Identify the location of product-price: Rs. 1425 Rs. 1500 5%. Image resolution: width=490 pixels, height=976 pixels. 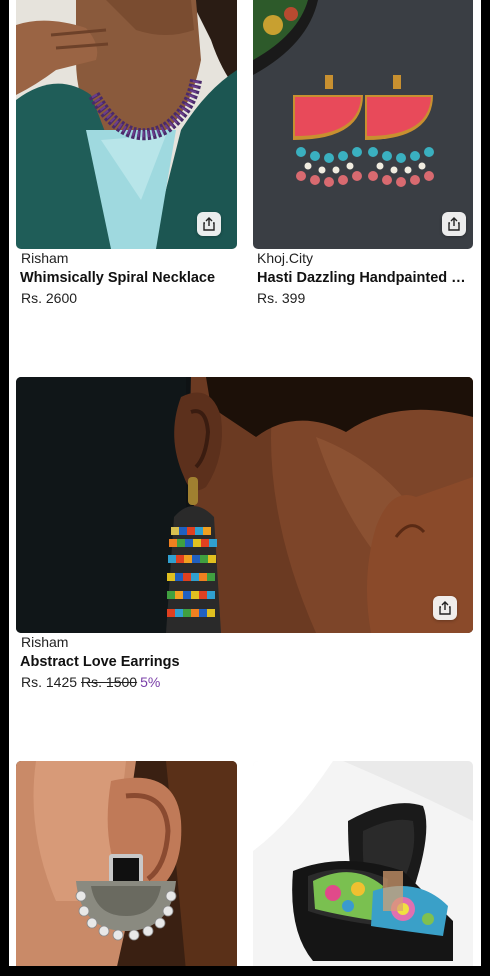
(90, 682).